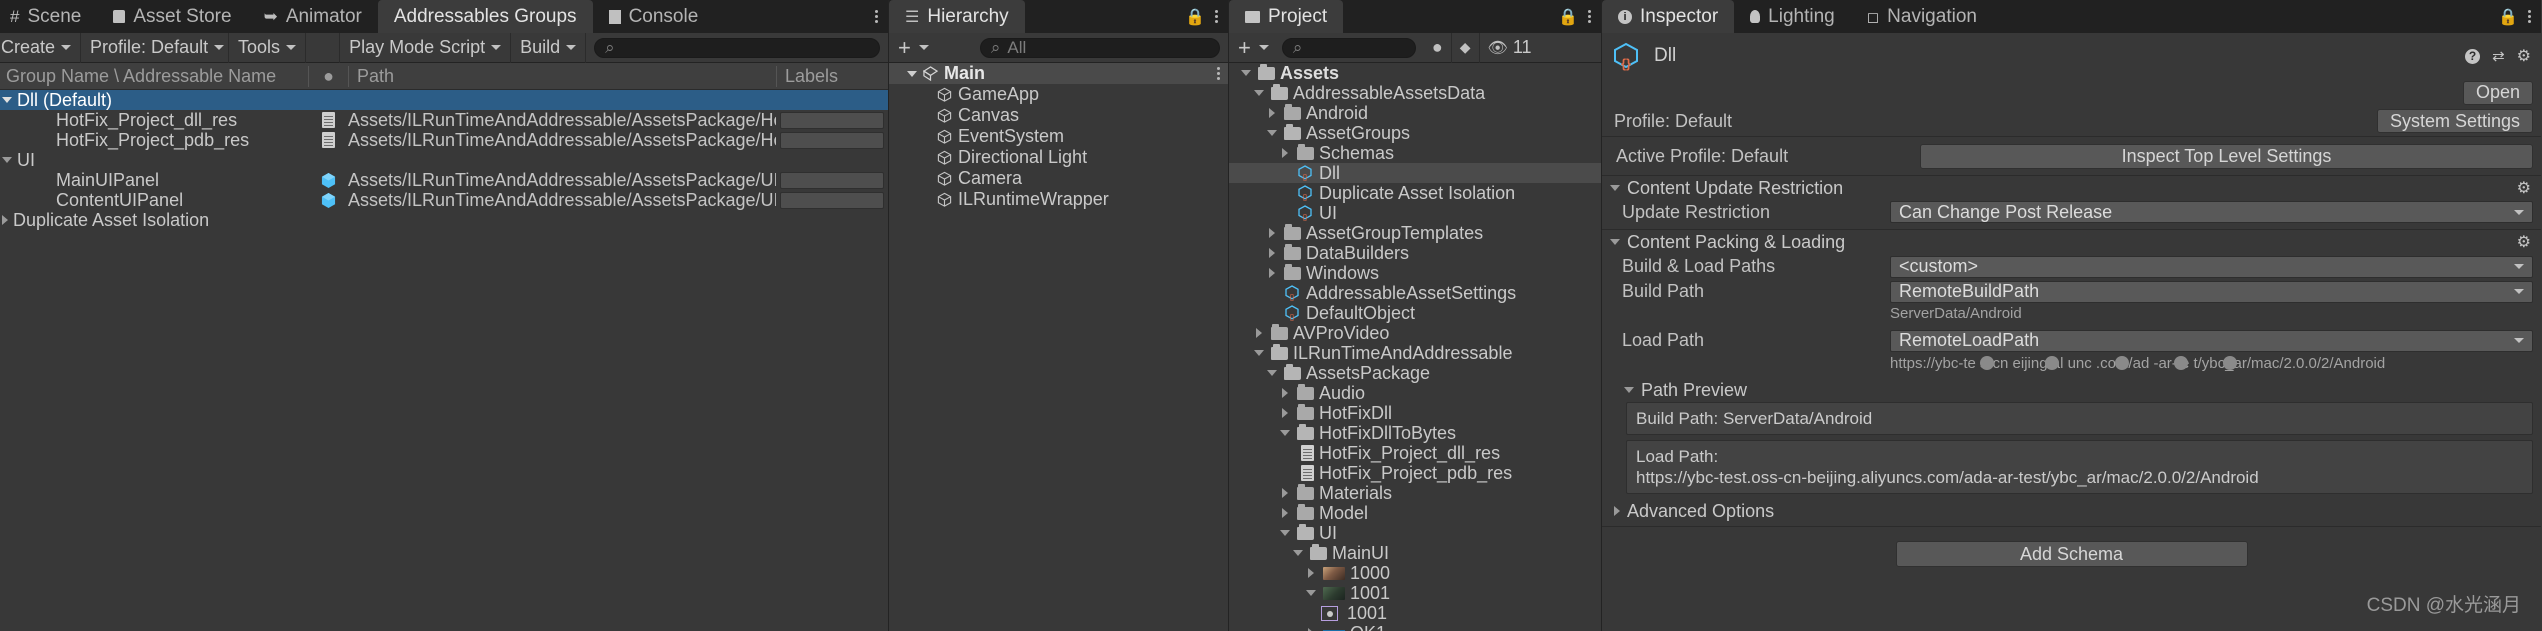 This screenshot has width=2542, height=631. What do you see at coordinates (1415, 313) in the screenshot?
I see `project-row-defaultobject: {} DefaultObject` at bounding box center [1415, 313].